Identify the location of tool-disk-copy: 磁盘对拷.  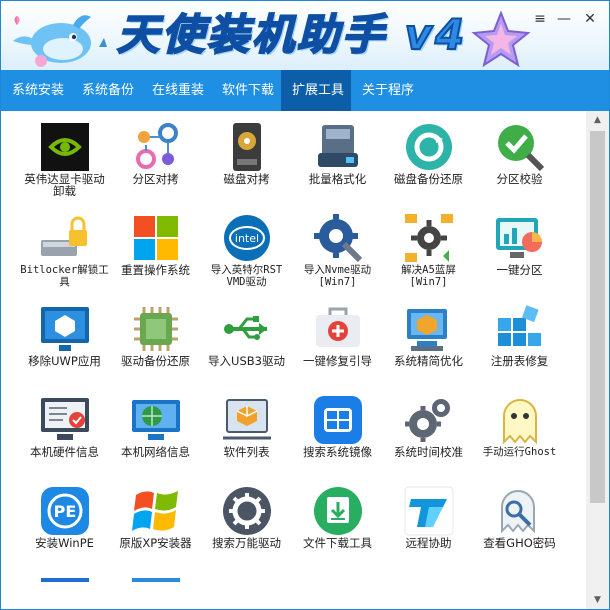
(246, 156).